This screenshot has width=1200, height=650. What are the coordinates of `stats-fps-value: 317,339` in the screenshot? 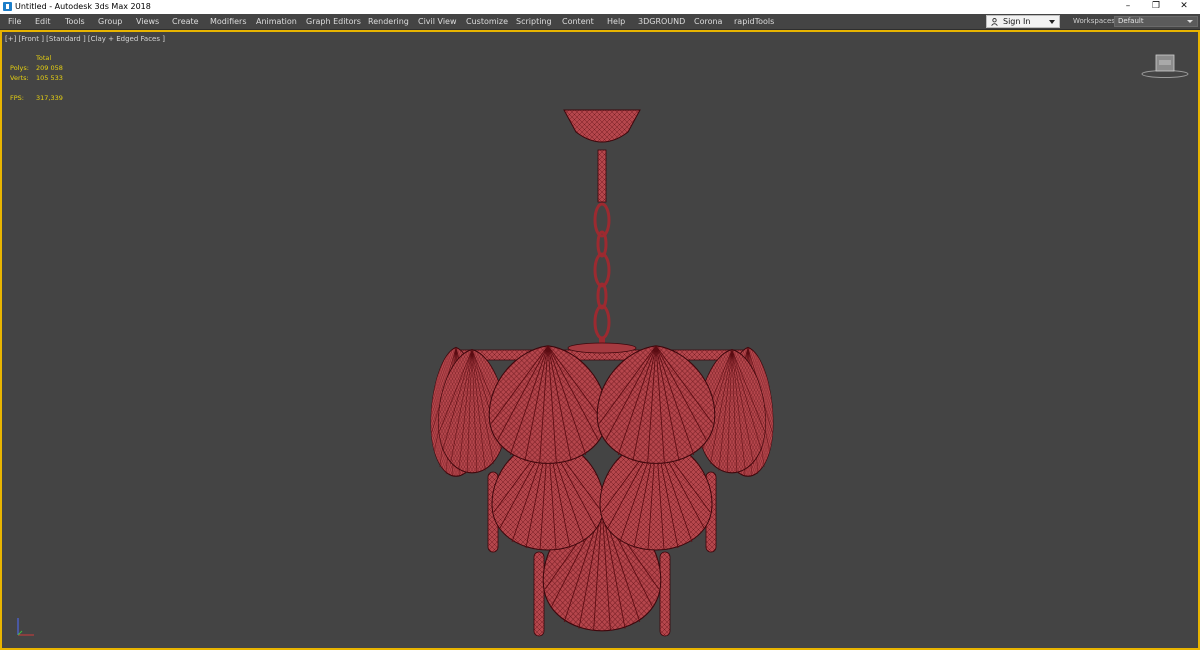 It's located at (49, 98).